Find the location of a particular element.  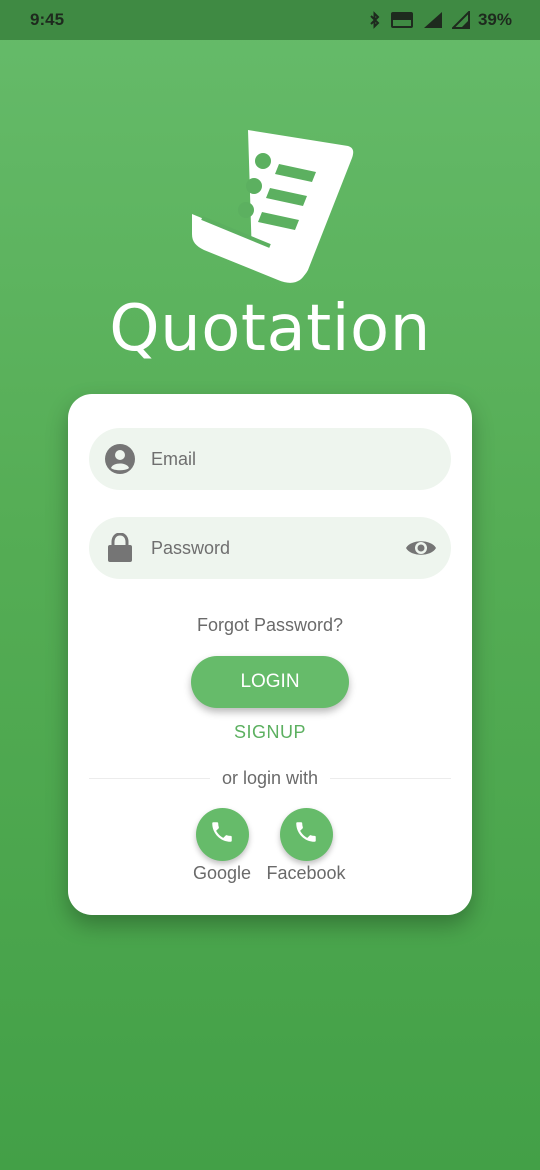

password-field is located at coordinates (270, 548).